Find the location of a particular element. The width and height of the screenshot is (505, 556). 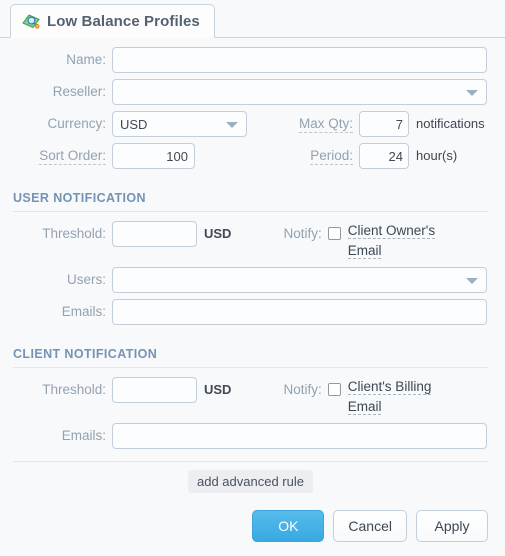

client-emails-label: Emails: is located at coordinates (83, 435).